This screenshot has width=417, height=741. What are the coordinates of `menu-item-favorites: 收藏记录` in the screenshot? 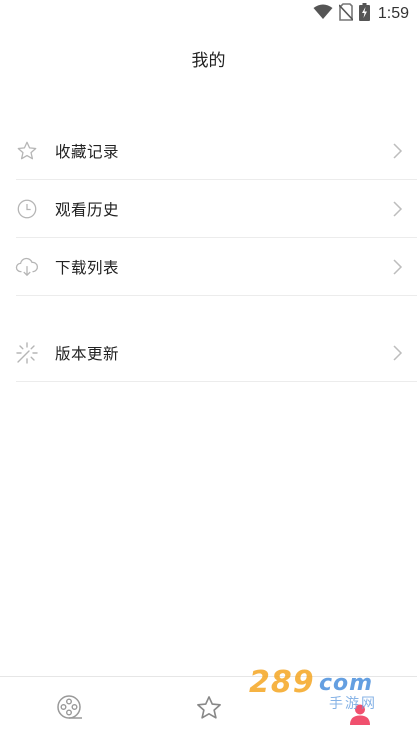 It's located at (208, 151).